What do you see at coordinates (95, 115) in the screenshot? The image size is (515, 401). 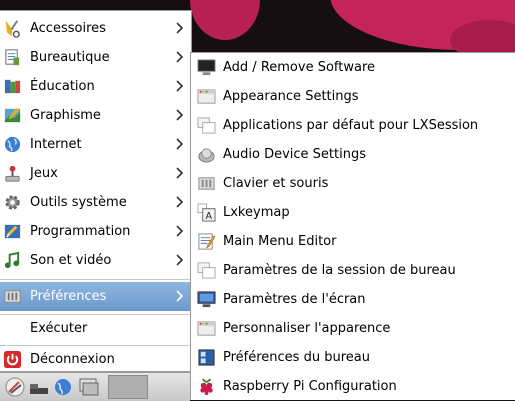 I see `menu-item-graphics: Graphisme` at bounding box center [95, 115].